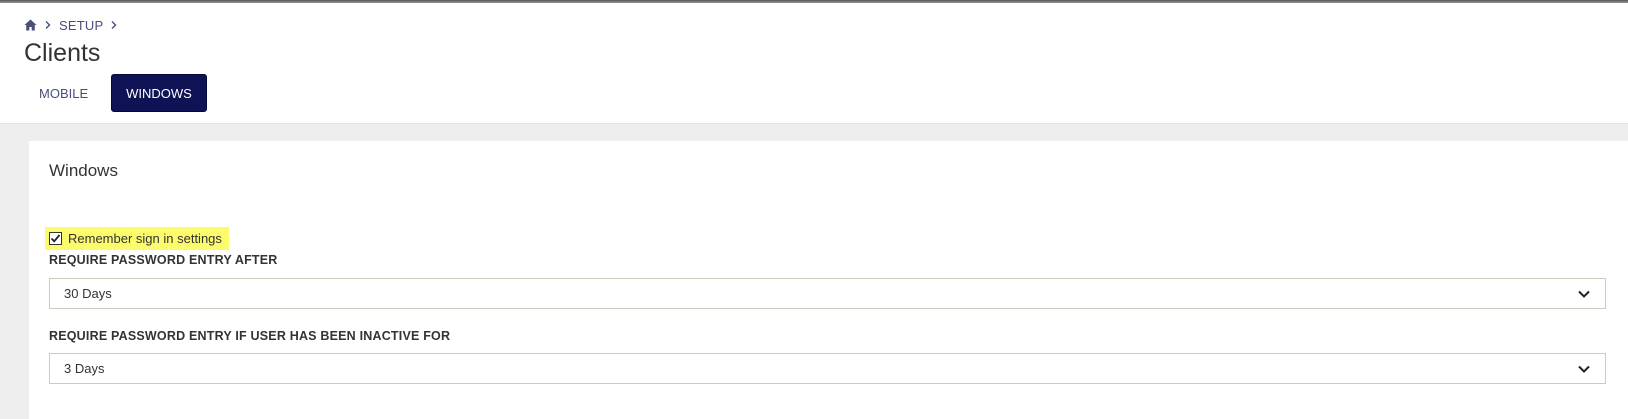 This screenshot has height=419, width=1628. I want to click on tab-windows: WINDOWS, so click(159, 93).